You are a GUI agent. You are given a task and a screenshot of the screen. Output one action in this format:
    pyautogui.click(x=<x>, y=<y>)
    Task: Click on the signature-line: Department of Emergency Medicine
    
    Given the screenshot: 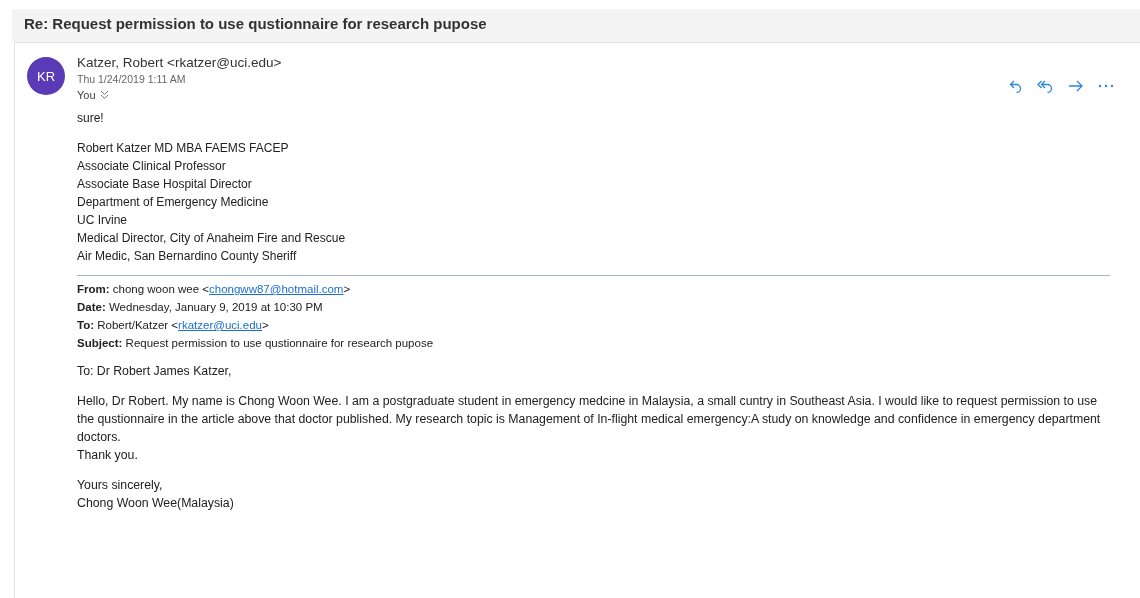 What is the action you would take?
    pyautogui.click(x=173, y=202)
    